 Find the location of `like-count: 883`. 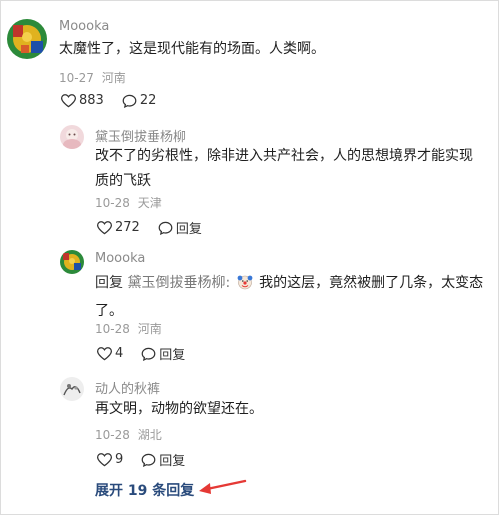

like-count: 883 is located at coordinates (91, 100).